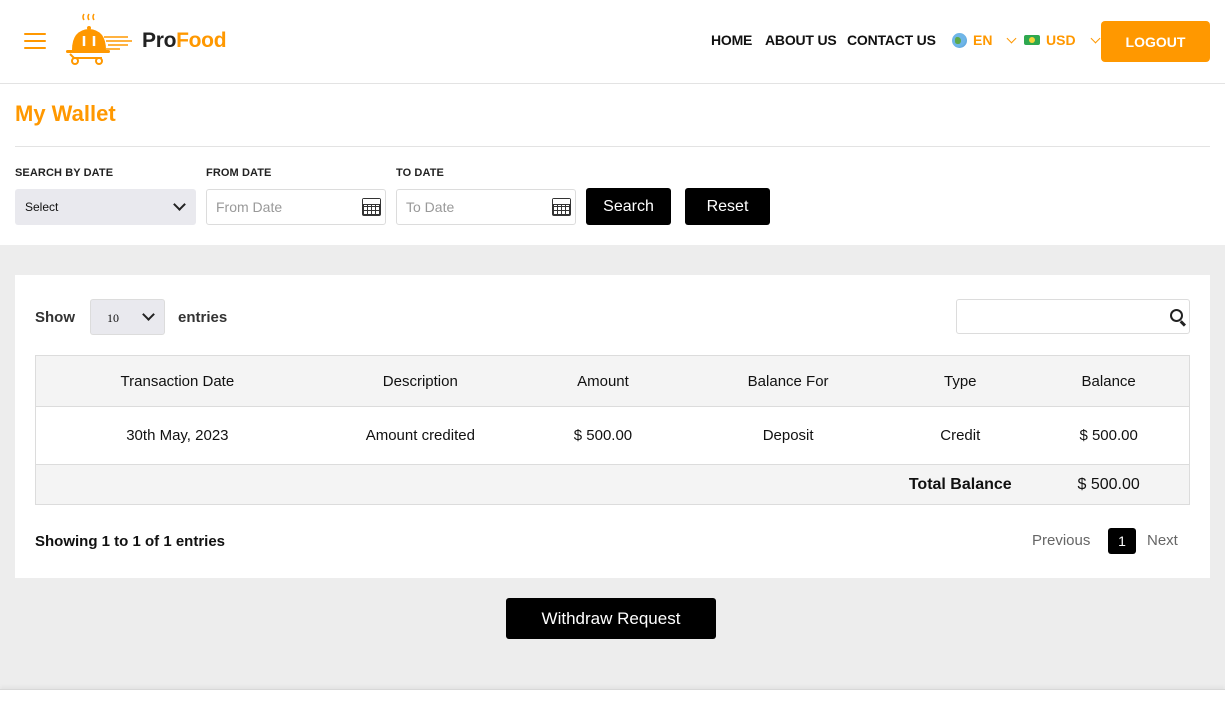 This screenshot has height=722, width=1225. What do you see at coordinates (65, 113) in the screenshot?
I see `page-title: My Wallet` at bounding box center [65, 113].